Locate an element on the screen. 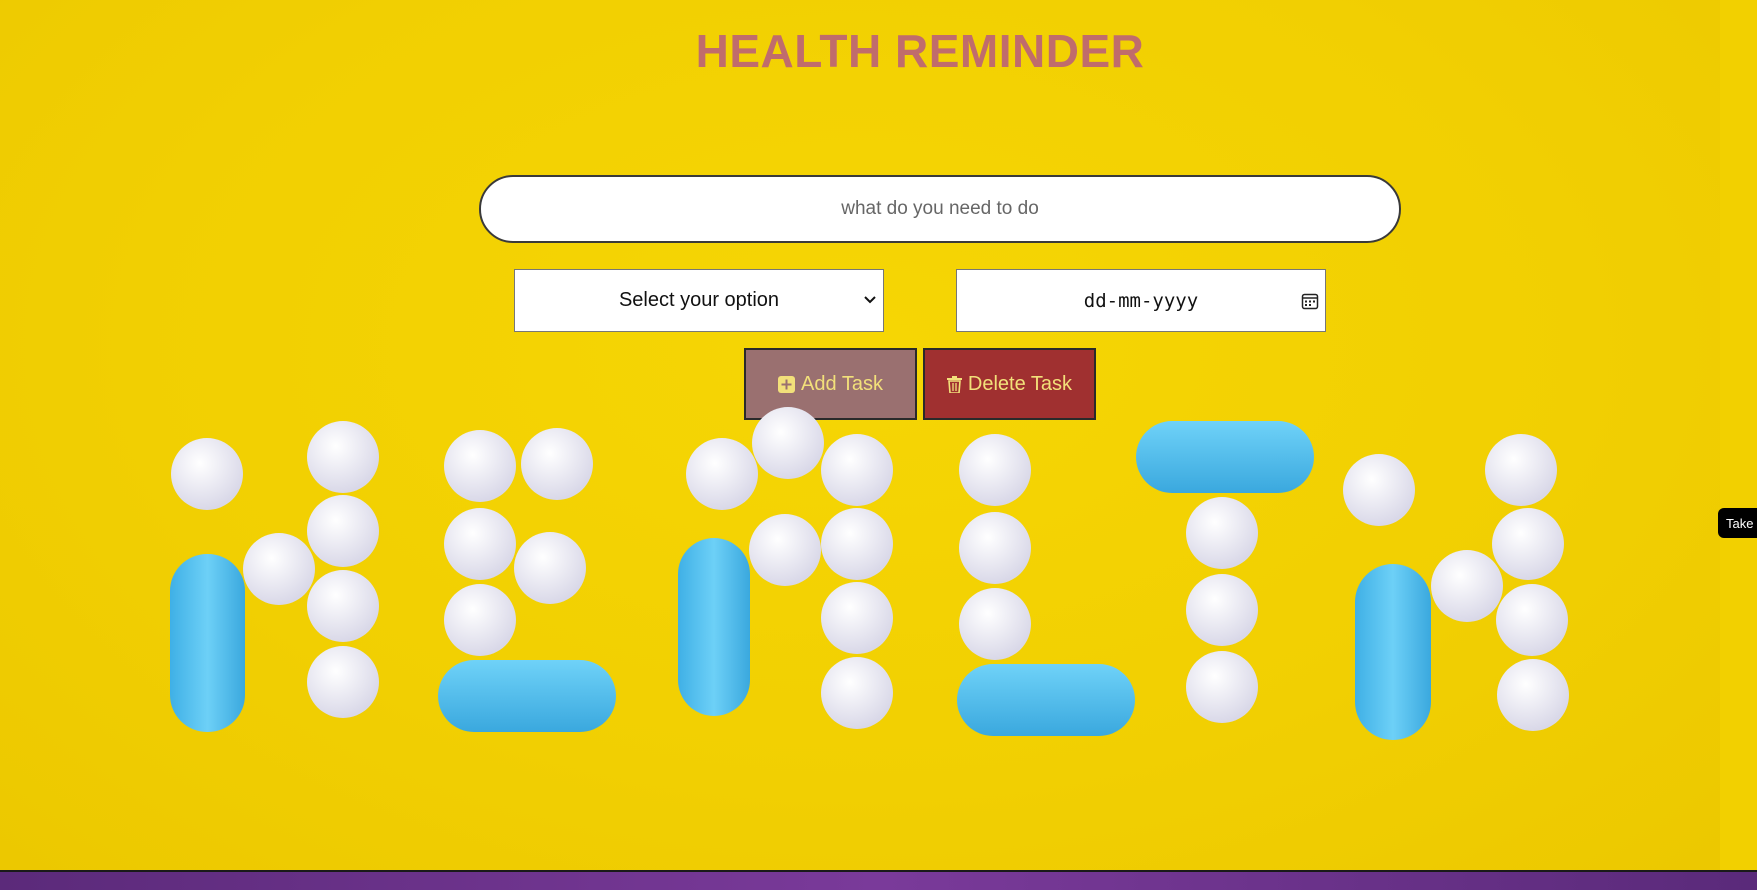 Image resolution: width=1757 pixels, height=890 pixels. option-select: Select your option is located at coordinates (699, 300).